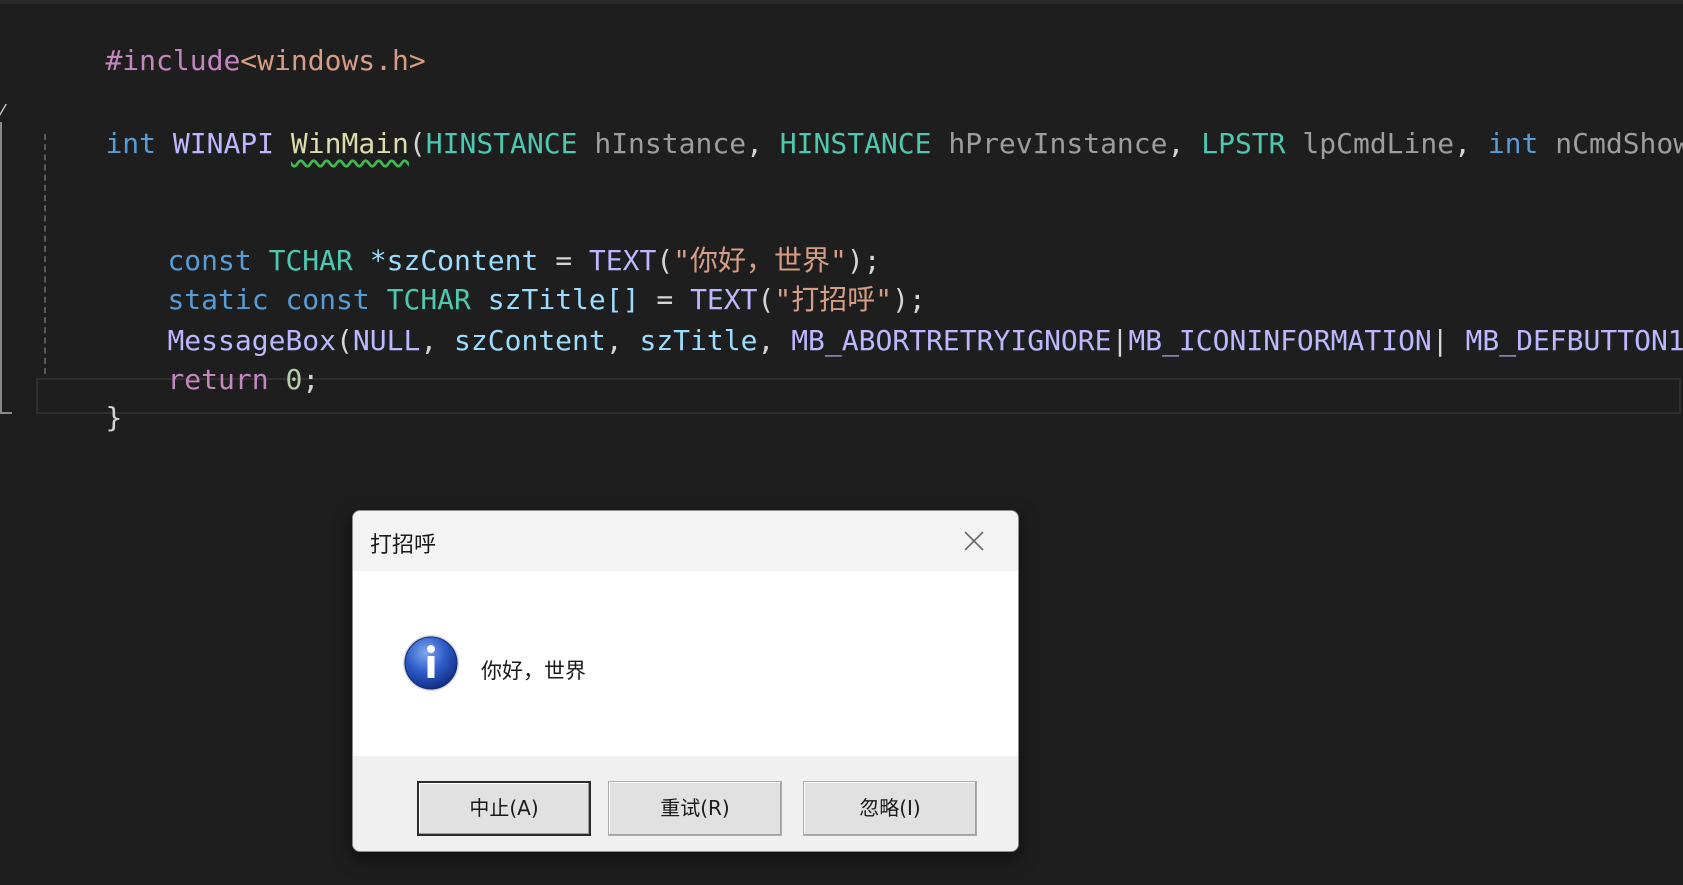 The width and height of the screenshot is (1683, 885). I want to click on param-lpcmdline: lpCmdLine, so click(1378, 143).